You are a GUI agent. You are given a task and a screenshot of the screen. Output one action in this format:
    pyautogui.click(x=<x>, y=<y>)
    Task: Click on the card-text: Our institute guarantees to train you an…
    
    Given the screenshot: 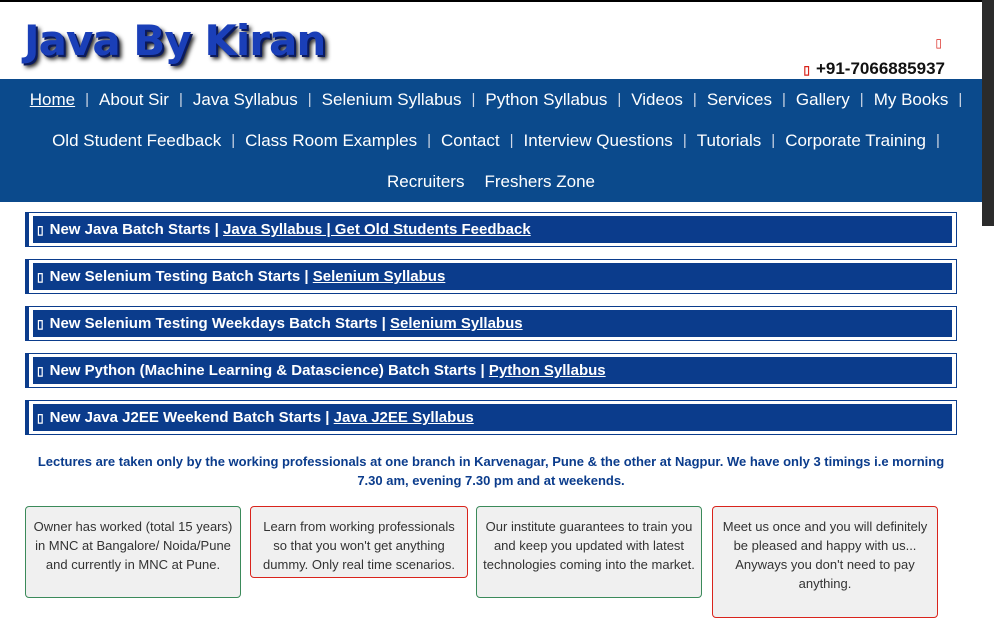 What is the action you would take?
    pyautogui.click(x=589, y=545)
    